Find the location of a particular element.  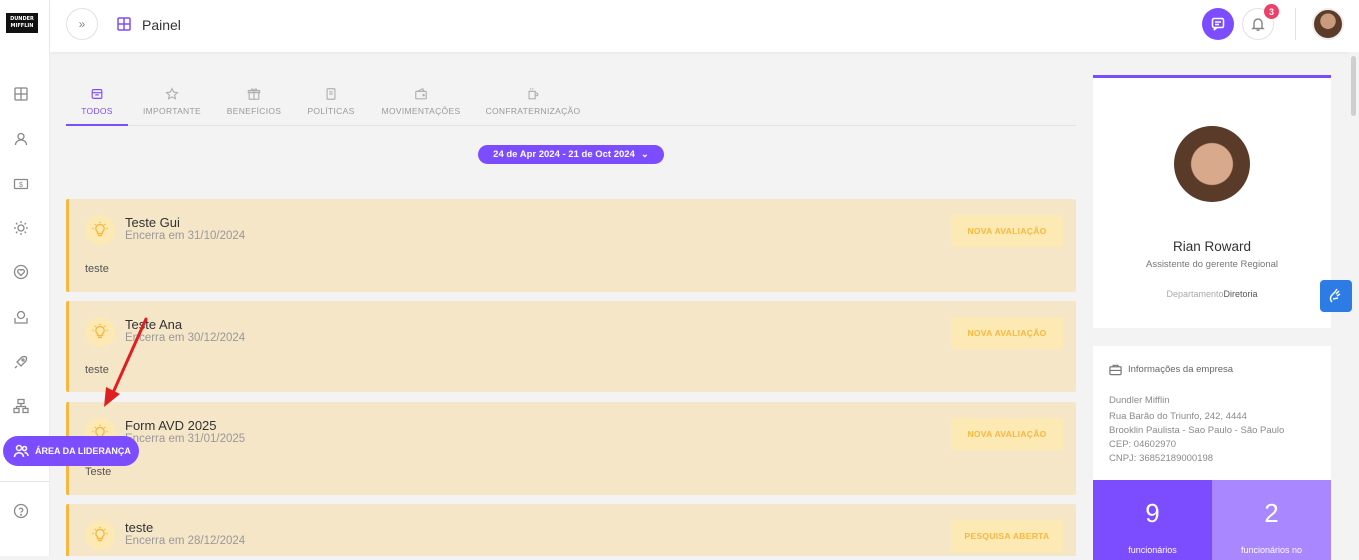

tab-beneficios: BENEFÍCIOS is located at coordinates (254, 105).